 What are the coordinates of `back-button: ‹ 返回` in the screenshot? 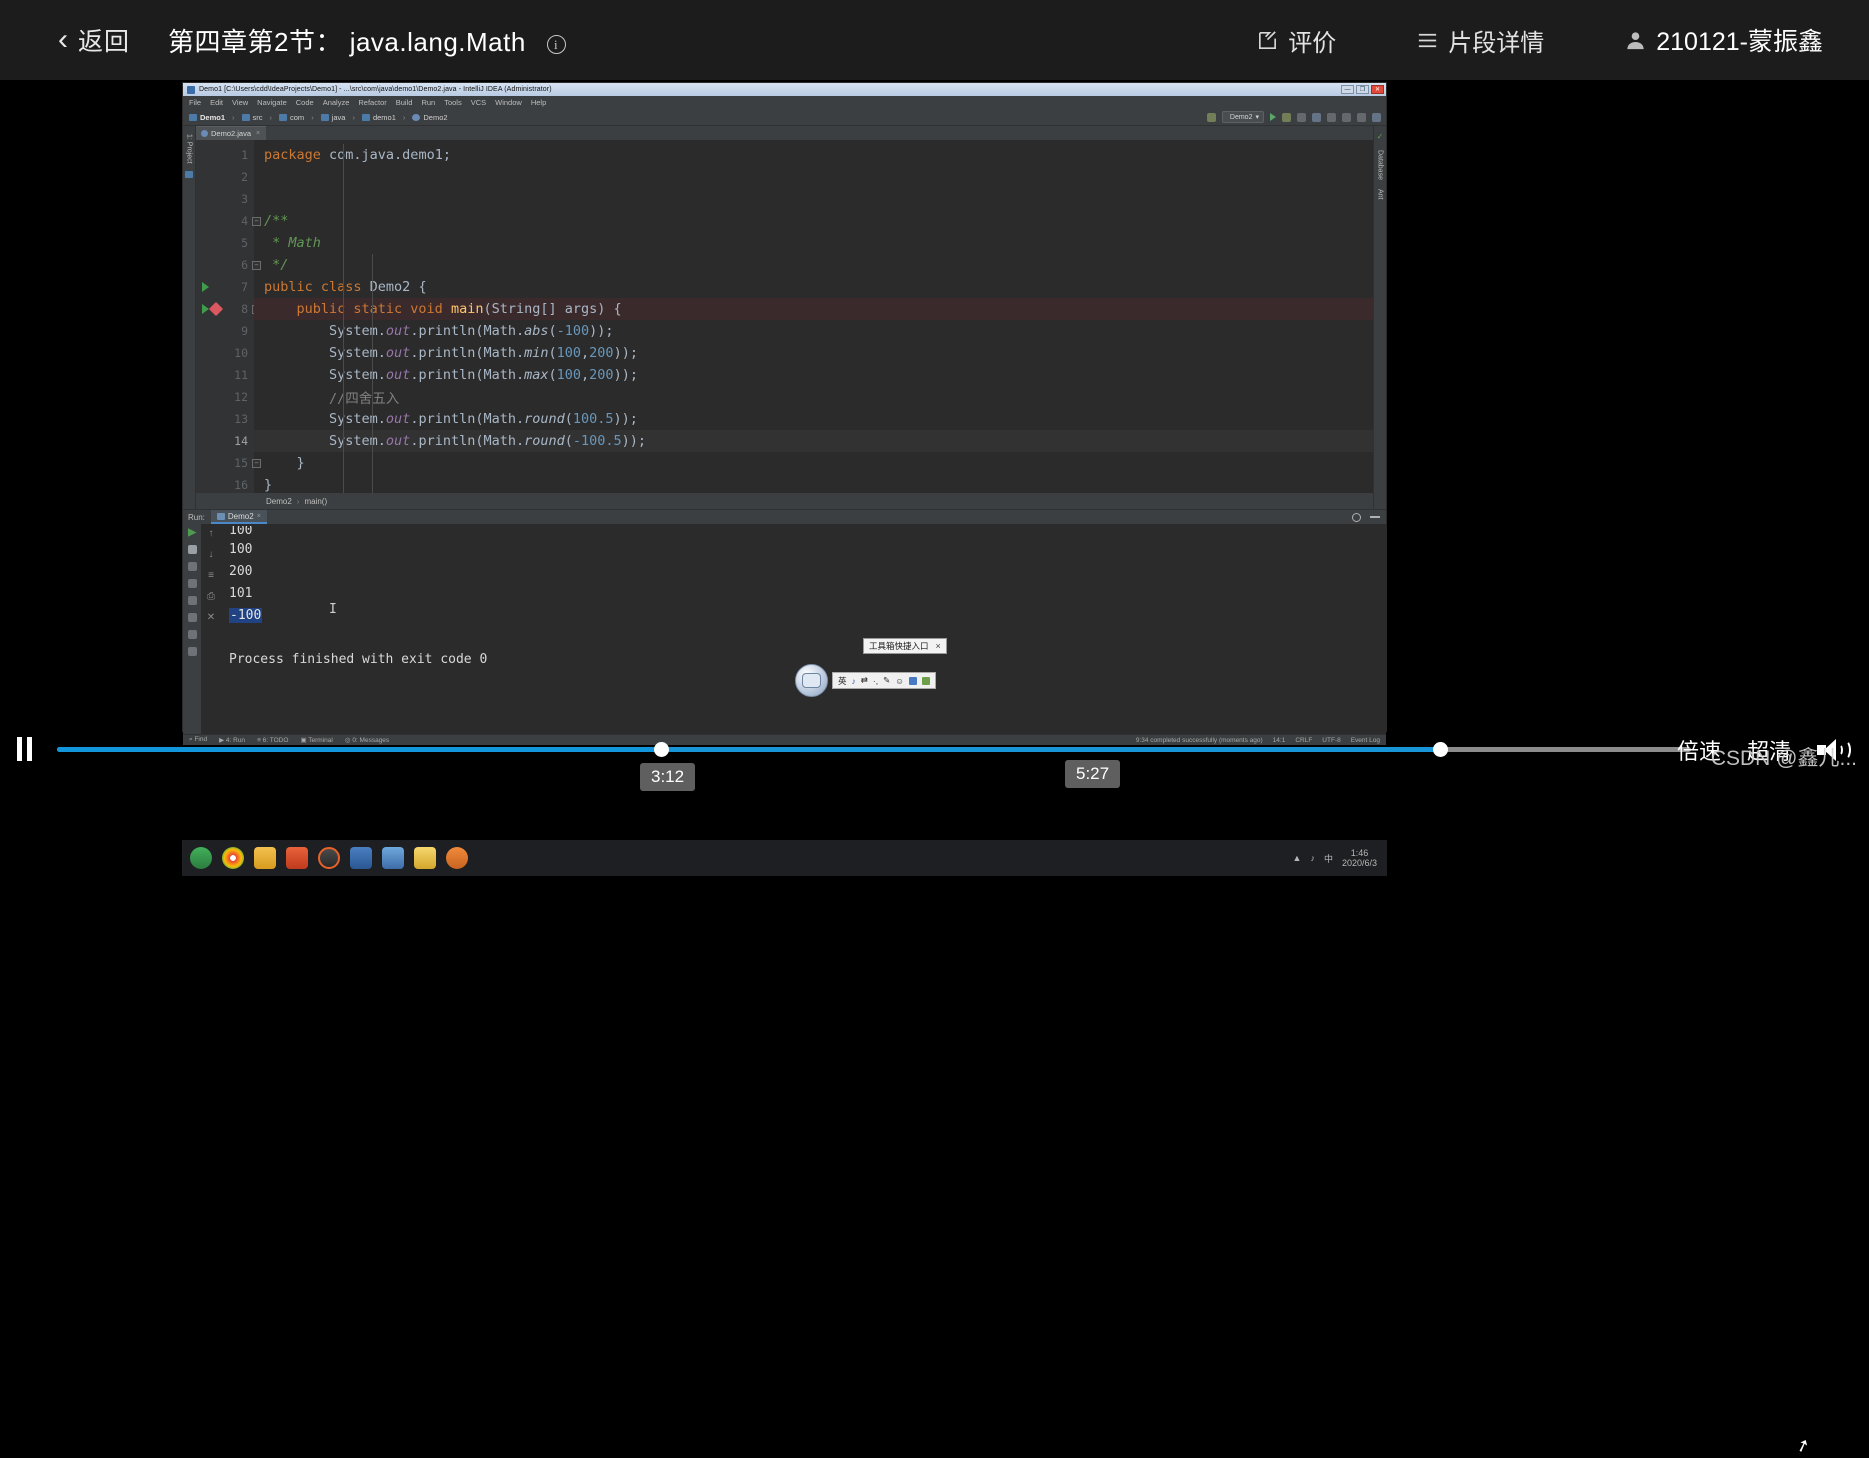 It's located at (94, 40).